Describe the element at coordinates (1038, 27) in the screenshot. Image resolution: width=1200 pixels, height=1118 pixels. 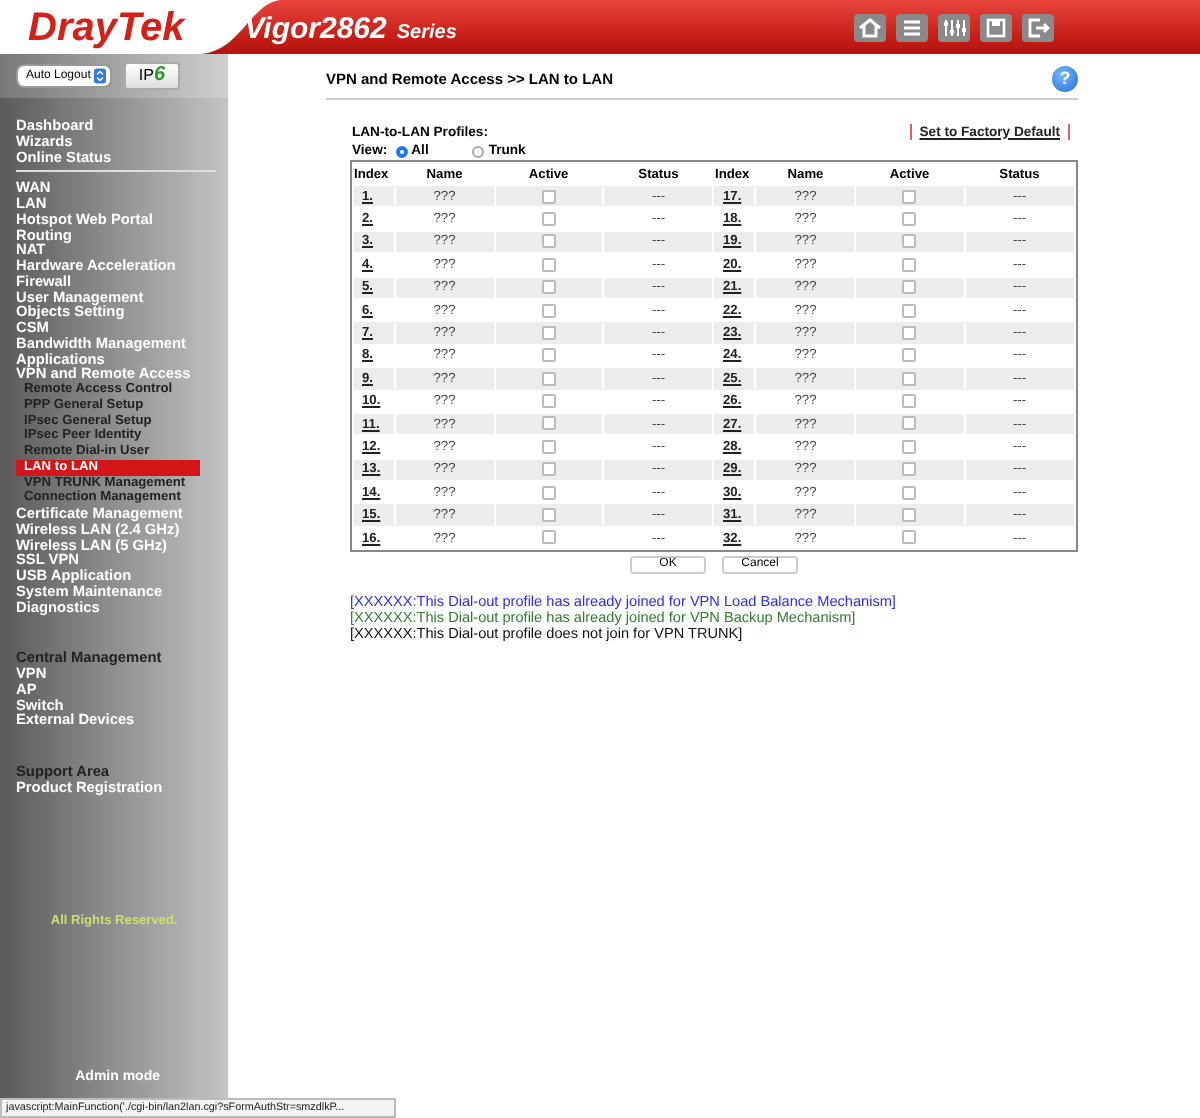
I see `logout-icon` at that location.